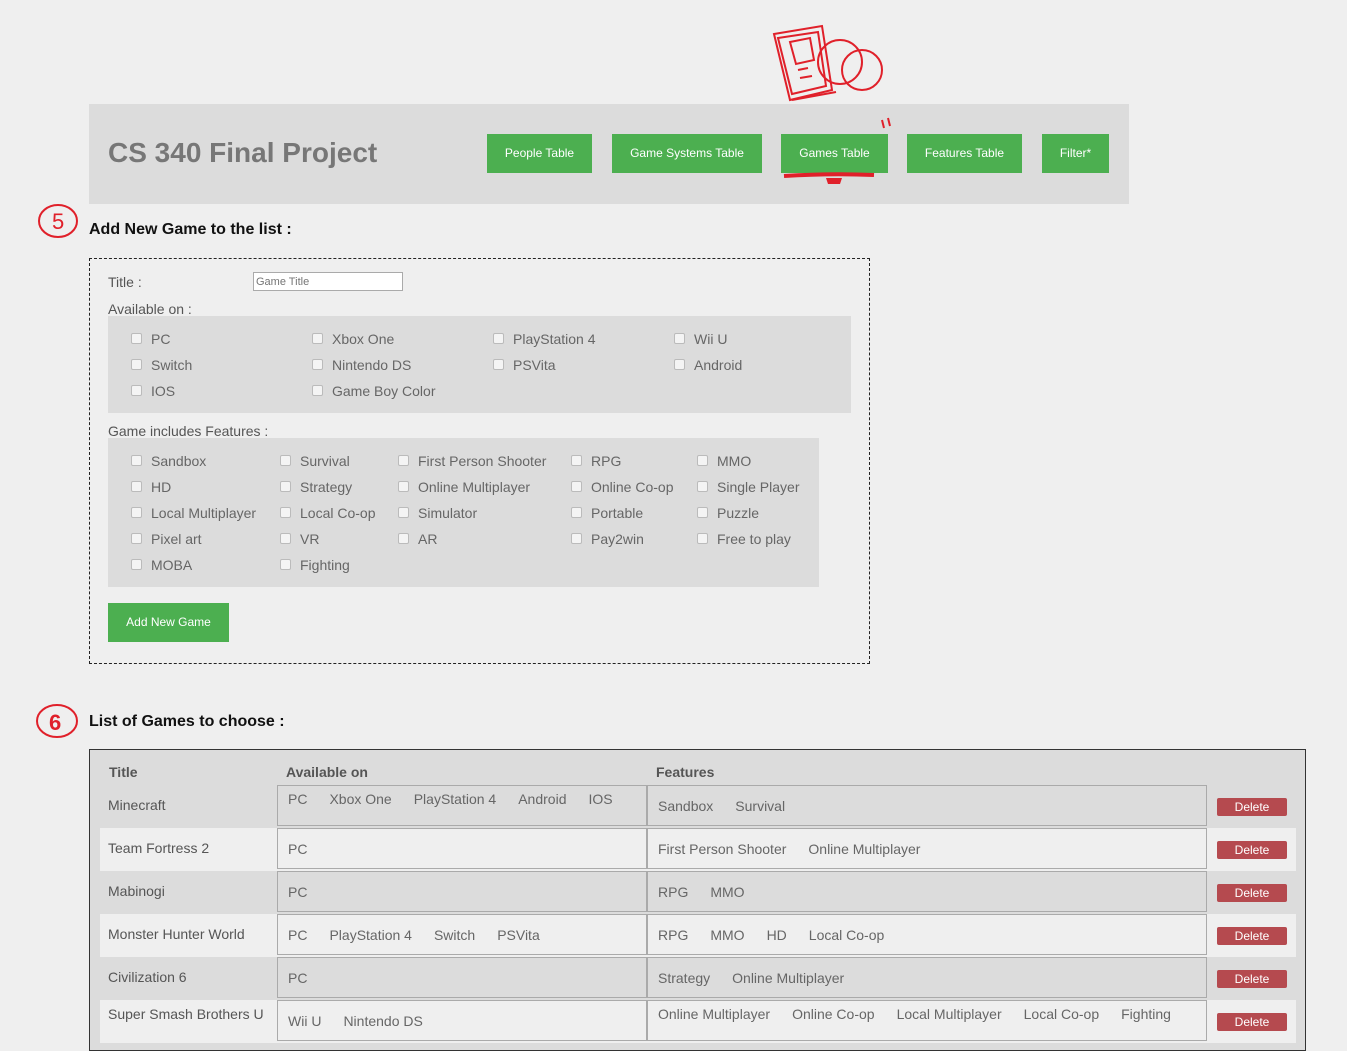 The height and width of the screenshot is (1051, 1347). What do you see at coordinates (622, 487) in the screenshot?
I see `feature-checkbox-online-co-op: Online Co-op` at bounding box center [622, 487].